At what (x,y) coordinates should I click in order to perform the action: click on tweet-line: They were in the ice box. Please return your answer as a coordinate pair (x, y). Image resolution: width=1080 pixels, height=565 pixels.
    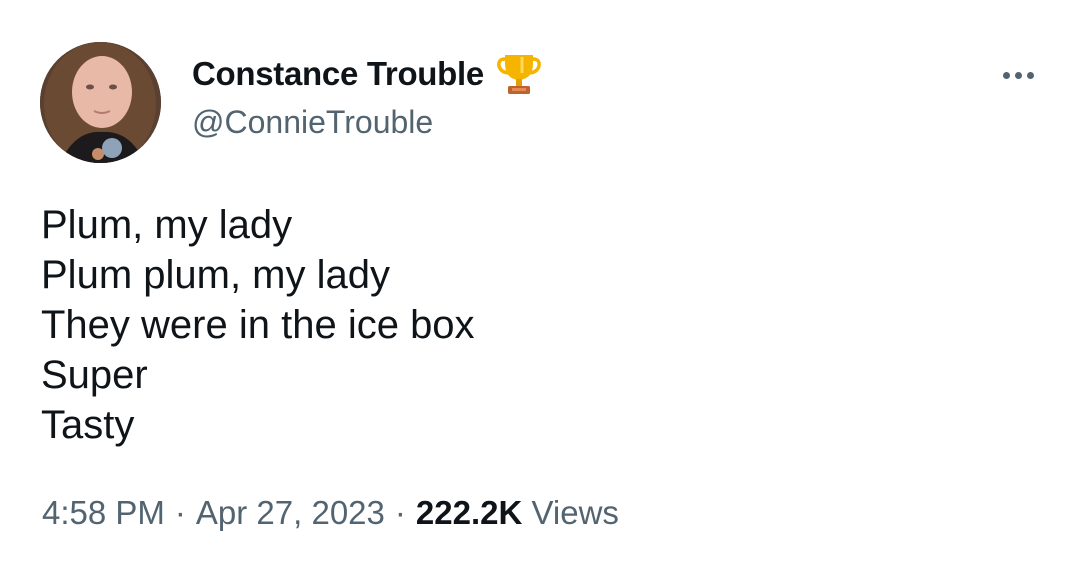
    Looking at the image, I should click on (258, 325).